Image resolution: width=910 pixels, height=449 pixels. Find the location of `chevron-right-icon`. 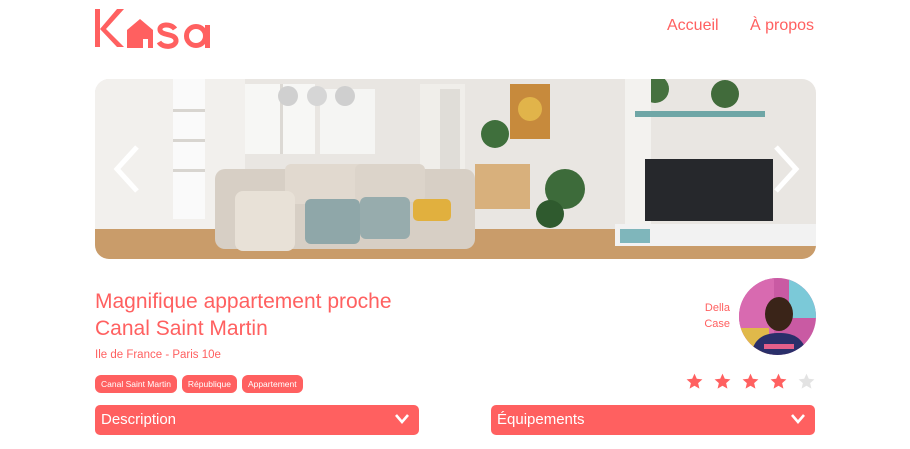

chevron-right-icon is located at coordinates (786, 169).